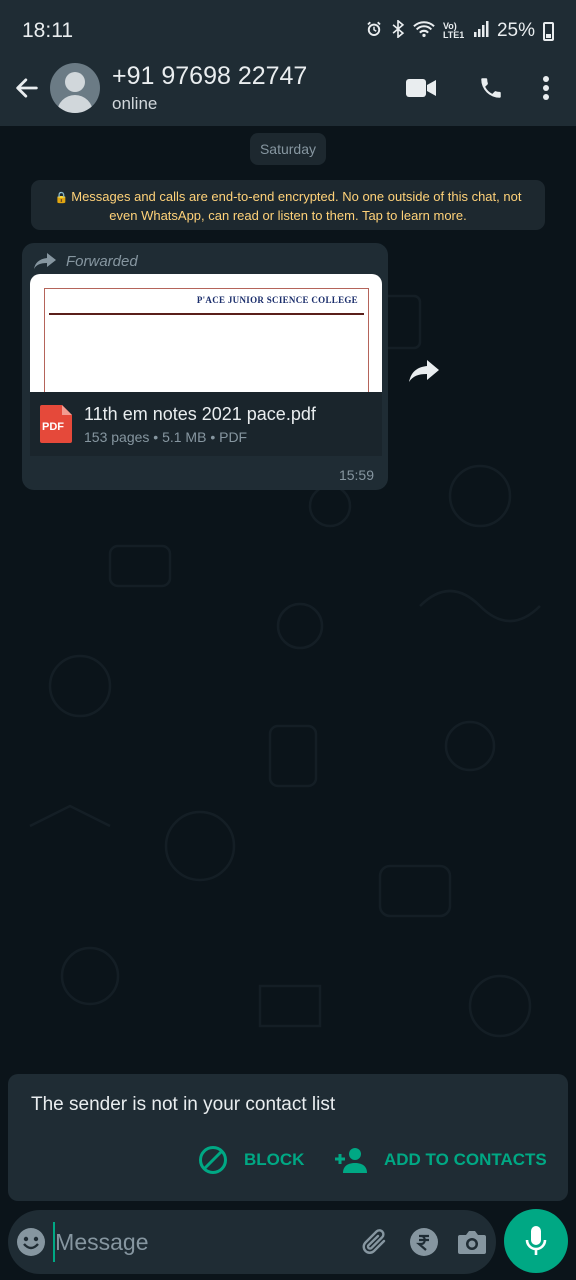 The image size is (576, 1280). I want to click on camera-button, so click(472, 1242).